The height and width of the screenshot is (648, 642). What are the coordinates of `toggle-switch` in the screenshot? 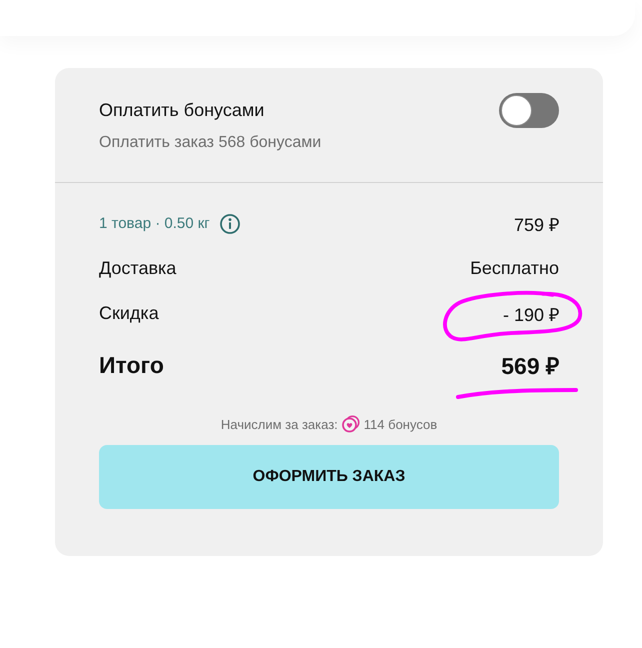 It's located at (529, 110).